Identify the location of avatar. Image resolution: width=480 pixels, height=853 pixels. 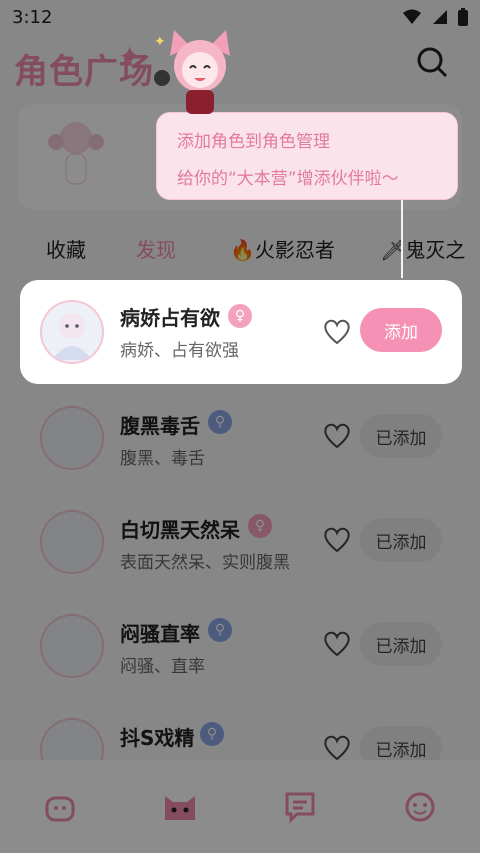
(72, 332).